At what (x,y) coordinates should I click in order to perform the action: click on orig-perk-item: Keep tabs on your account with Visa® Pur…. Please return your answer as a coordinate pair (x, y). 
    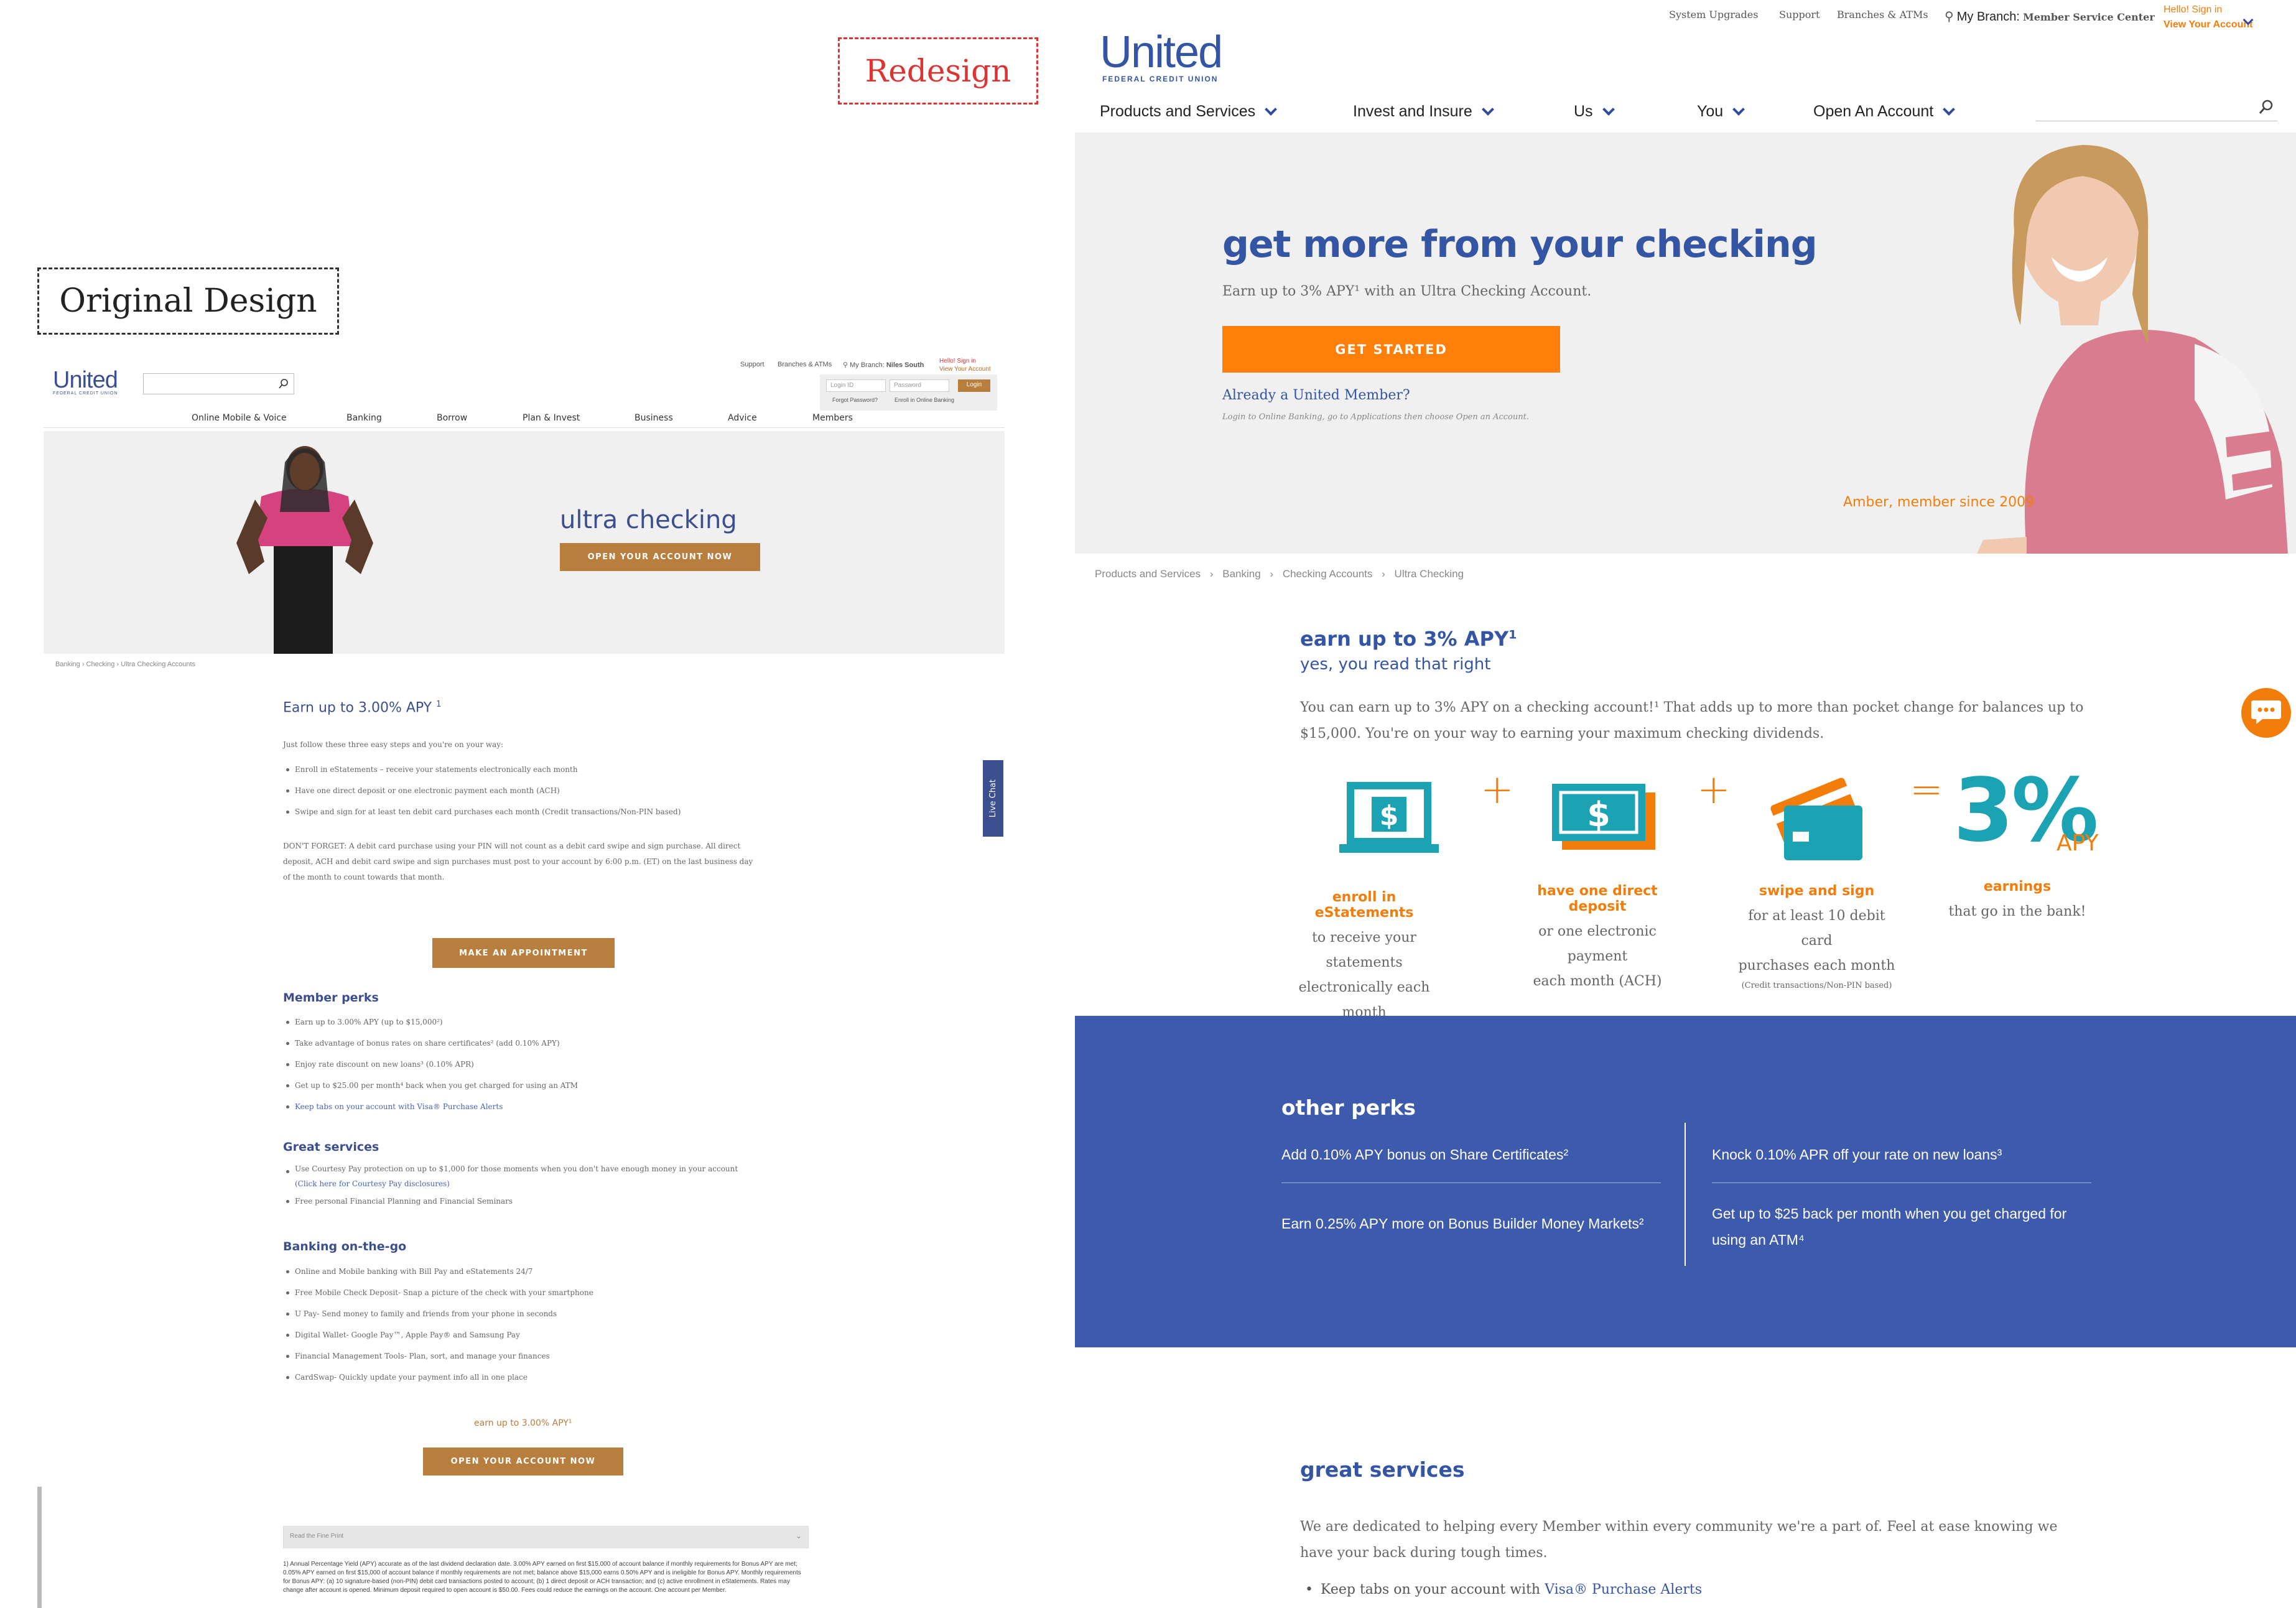
    Looking at the image, I should click on (532, 1106).